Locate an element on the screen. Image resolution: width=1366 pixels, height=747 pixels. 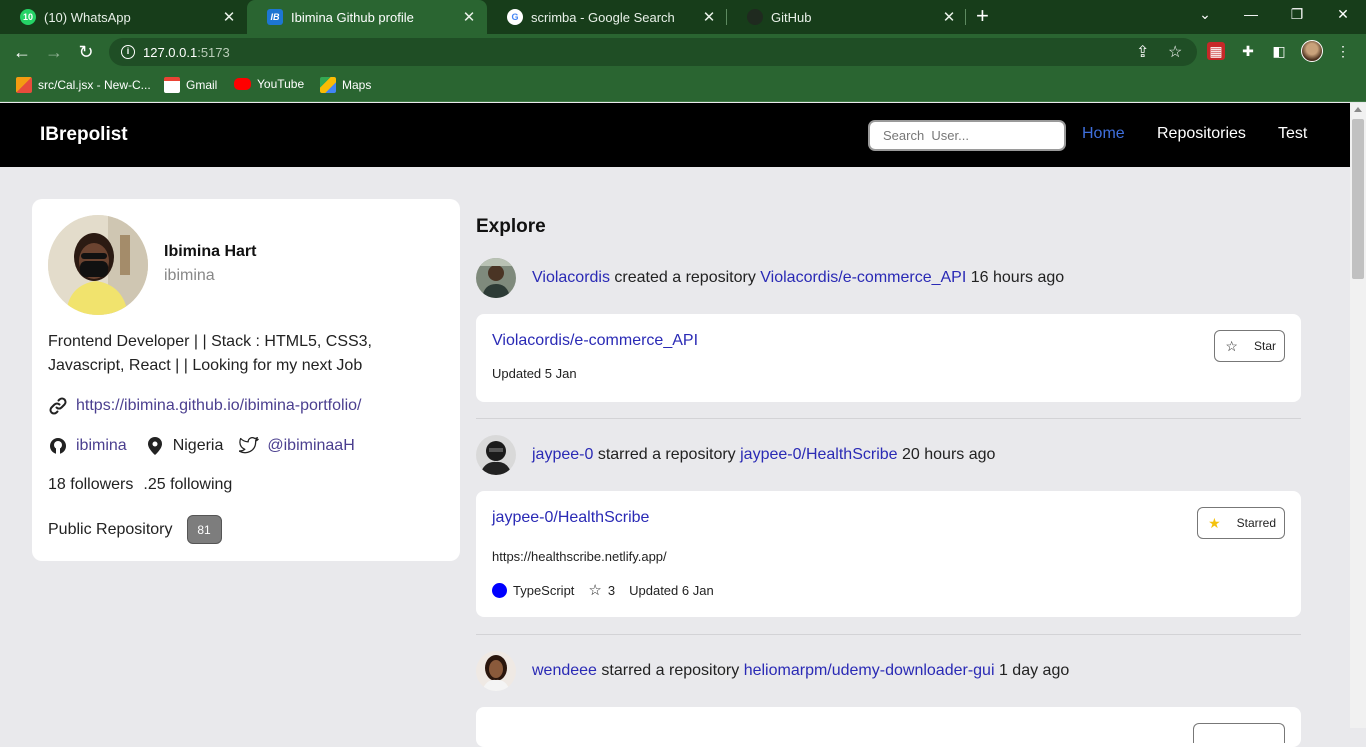
url-host: 127.0.0.1 is located at coordinates (170, 52).